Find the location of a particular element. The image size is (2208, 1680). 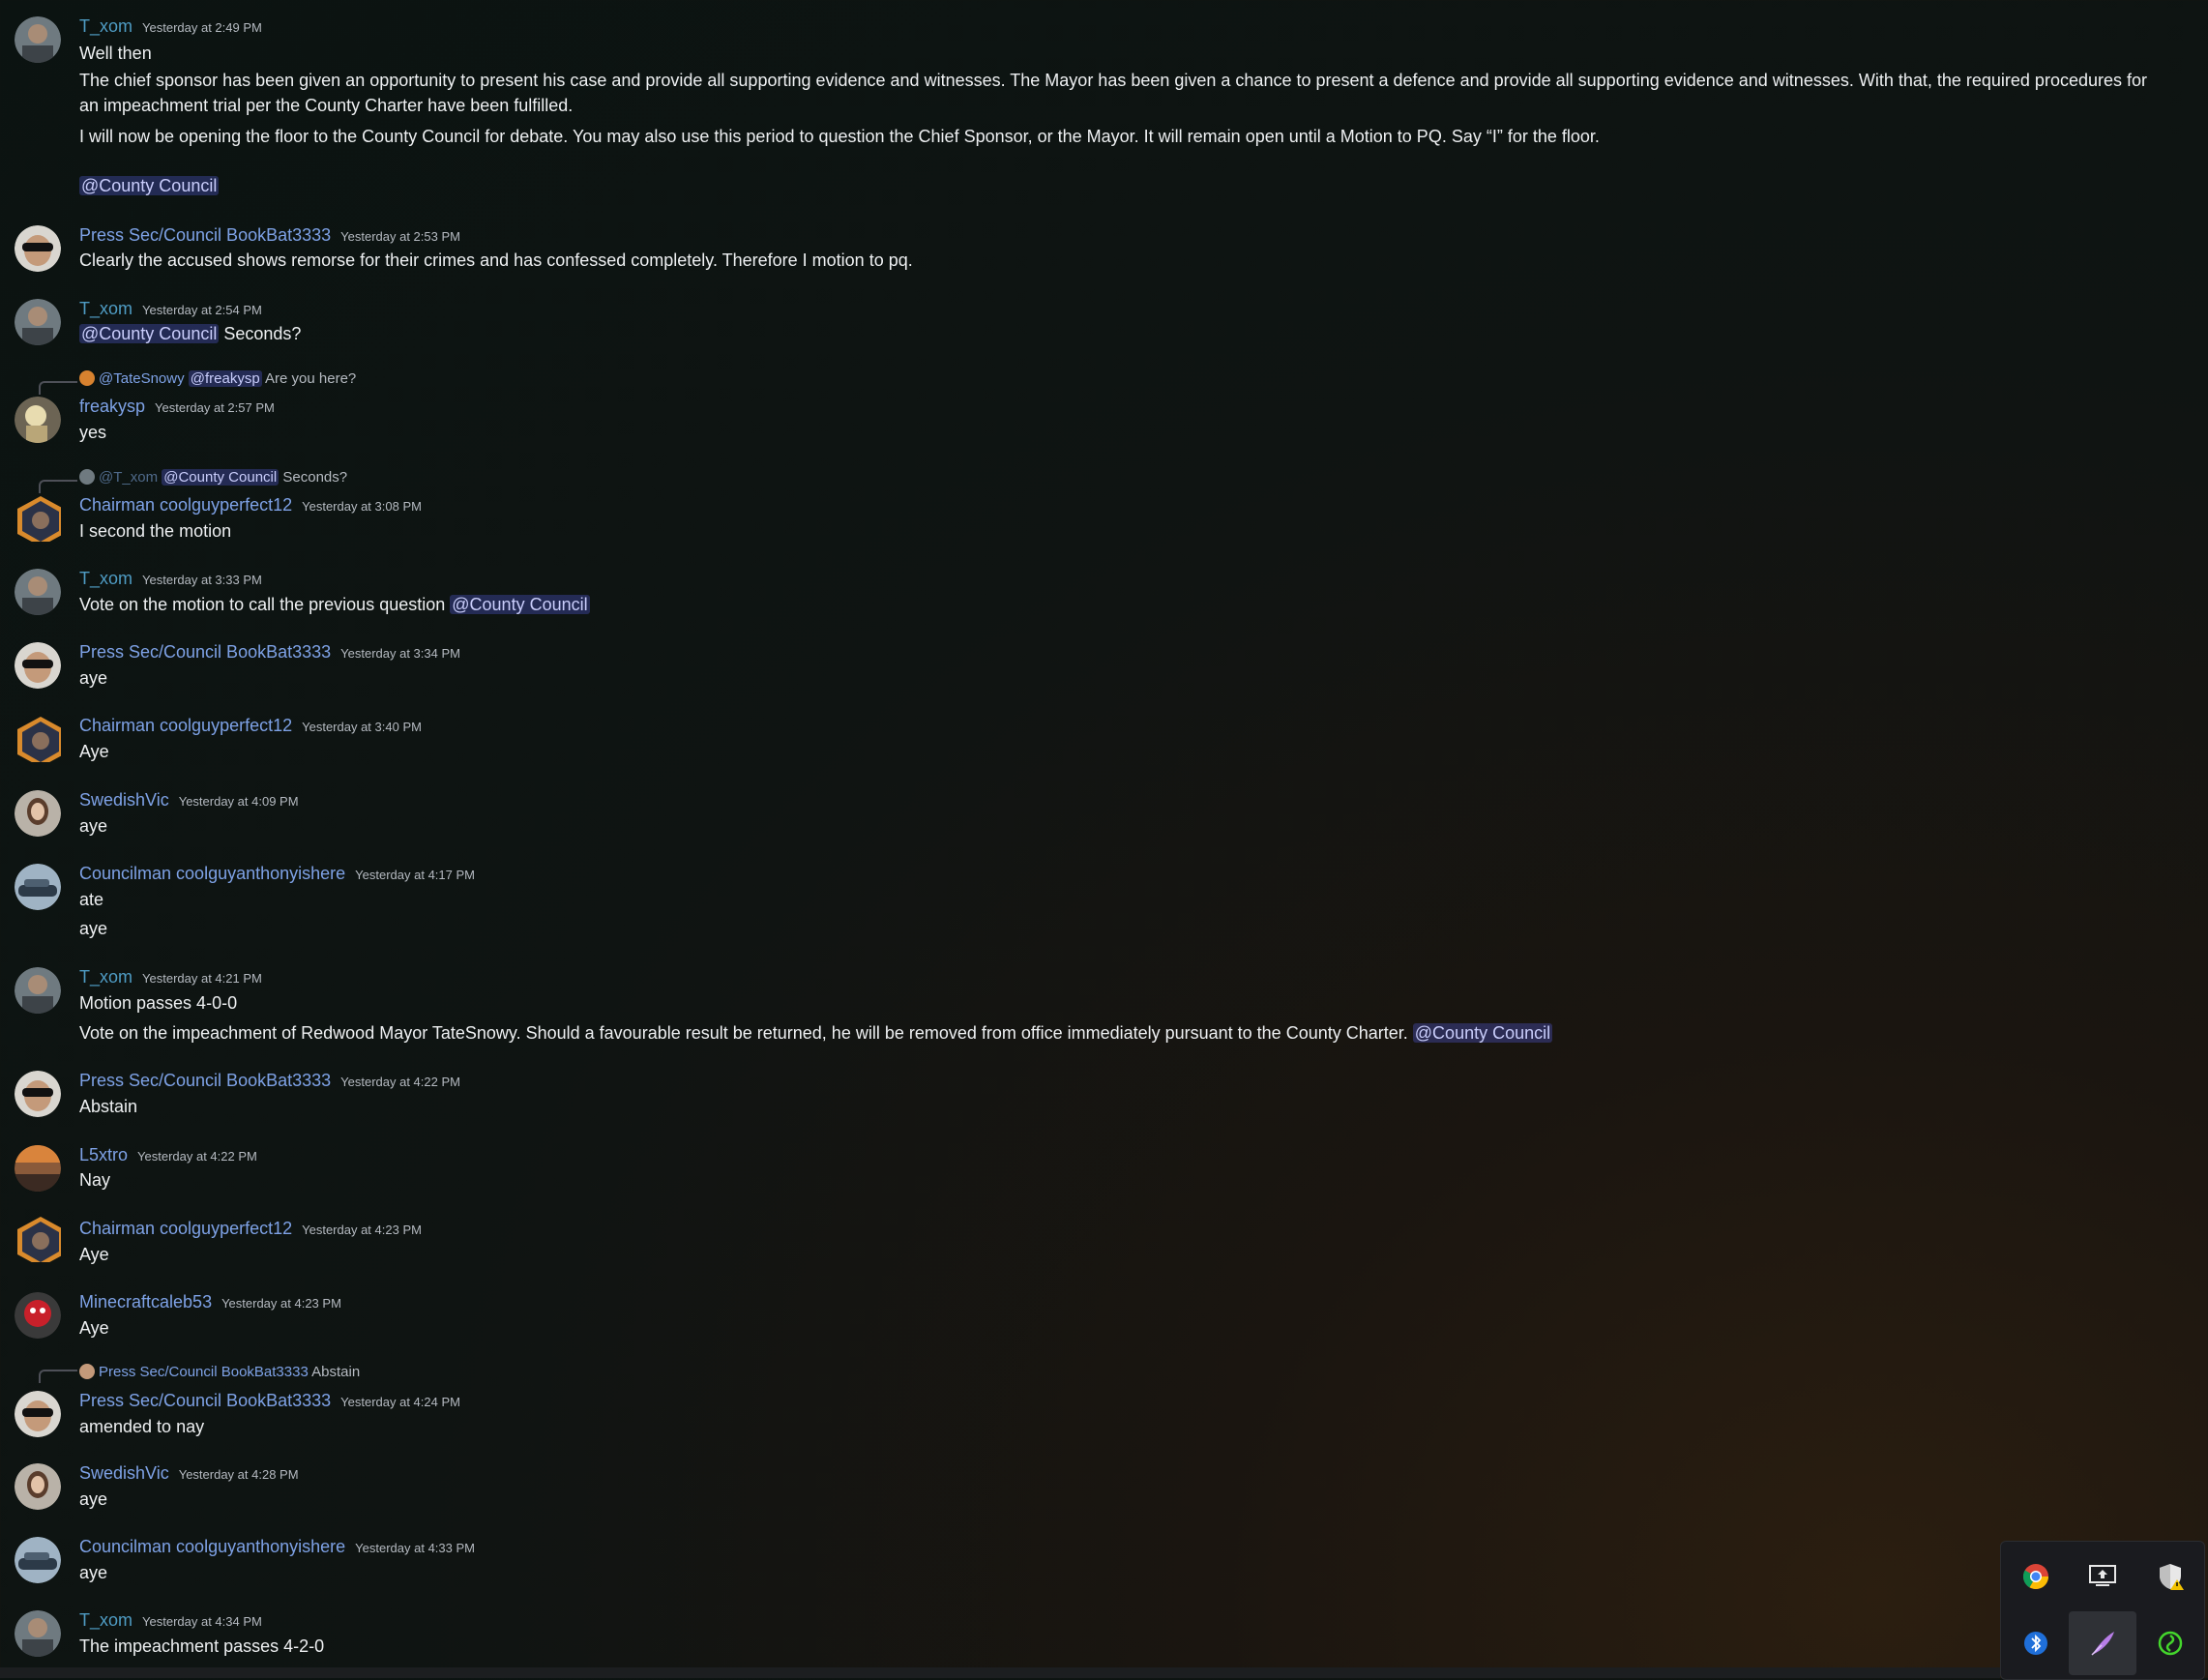

system-tray-overflow is located at coordinates (2102, 1611).